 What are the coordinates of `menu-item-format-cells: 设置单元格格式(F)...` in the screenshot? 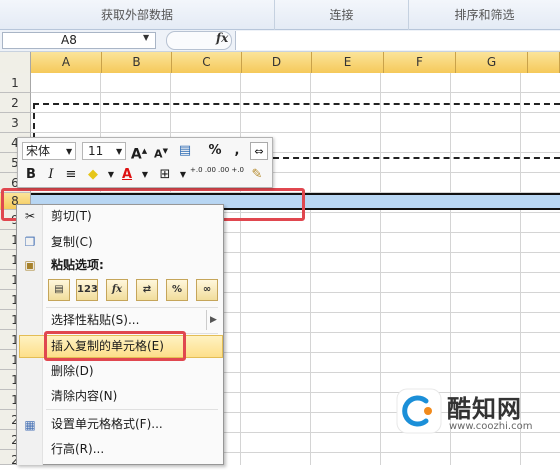 It's located at (107, 424).